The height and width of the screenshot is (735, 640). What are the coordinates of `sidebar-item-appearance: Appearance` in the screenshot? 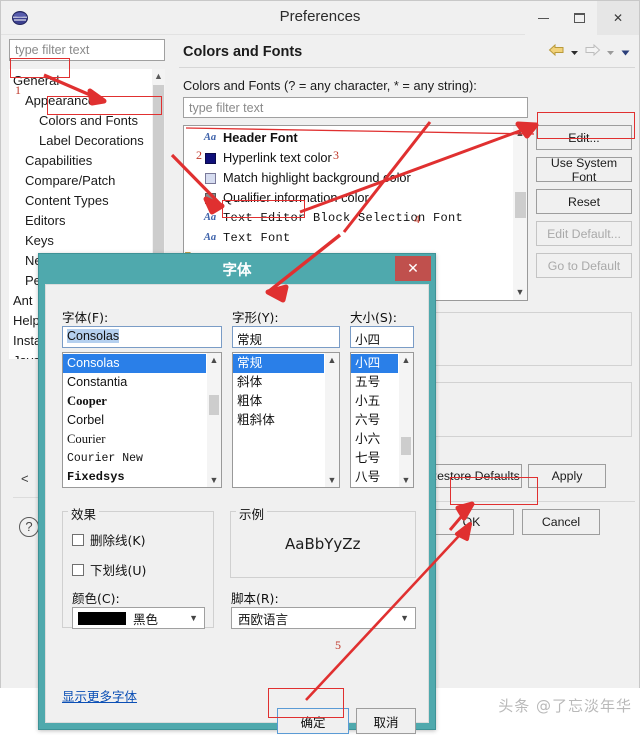 It's located at (80, 101).